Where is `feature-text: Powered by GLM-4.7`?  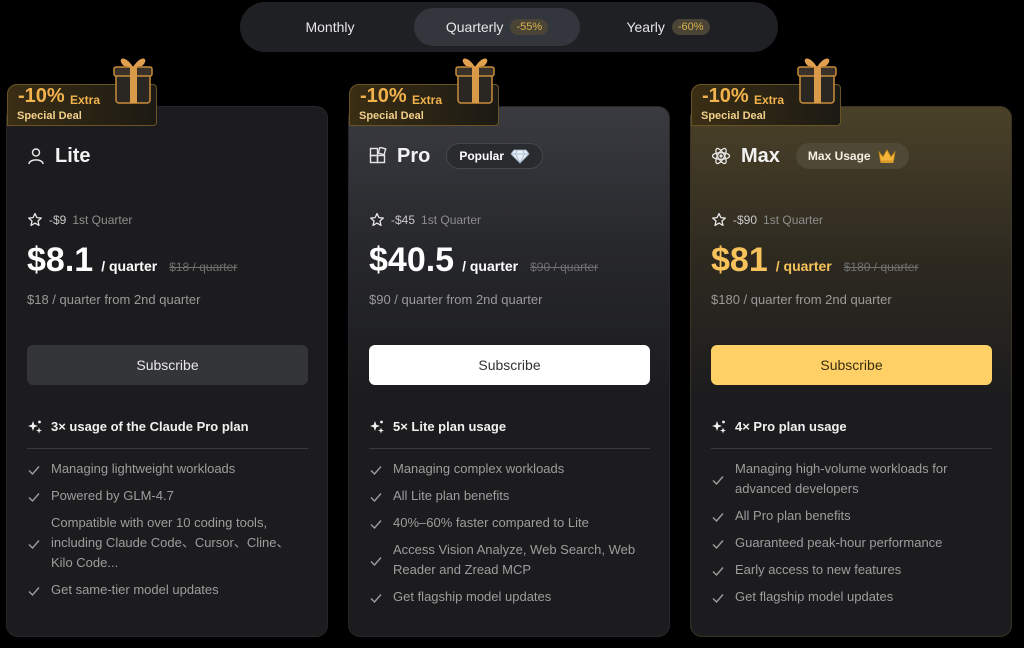 feature-text: Powered by GLM-4.7 is located at coordinates (112, 495).